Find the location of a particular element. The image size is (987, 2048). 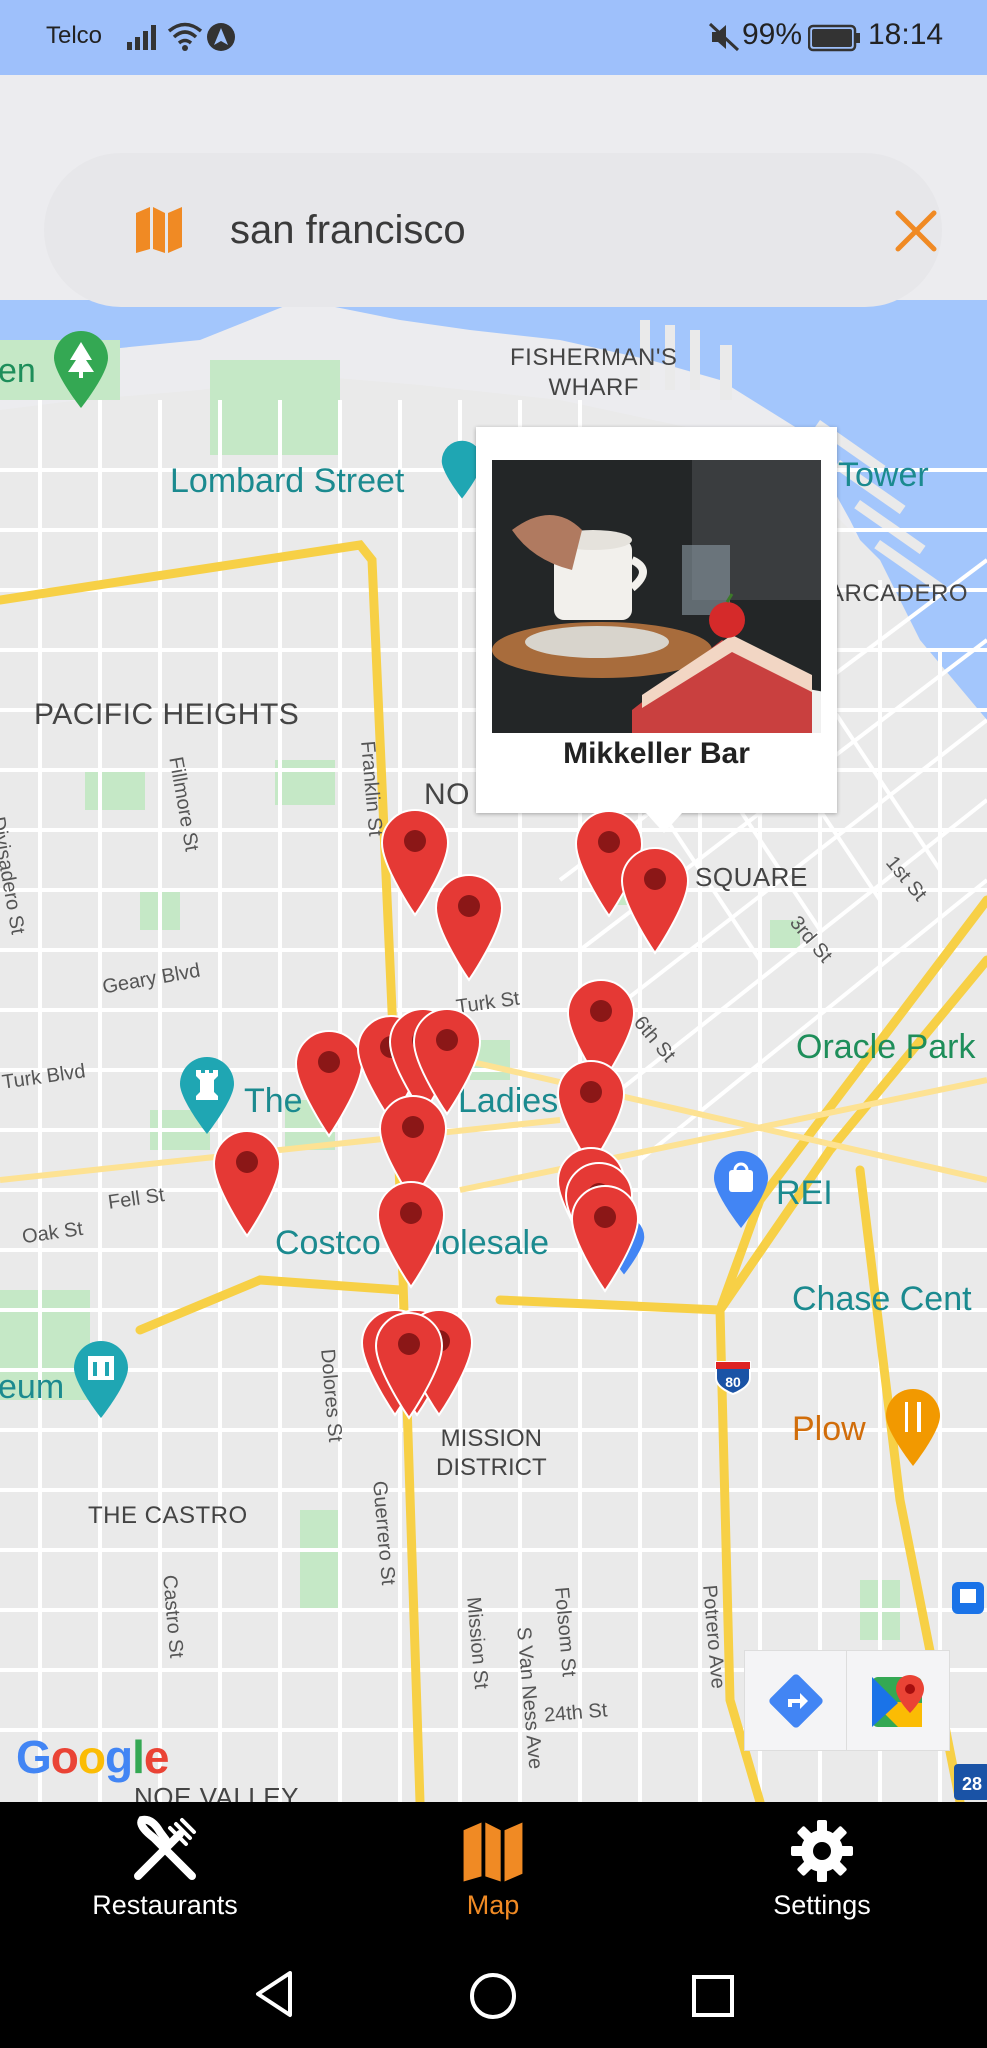

castro-label: THE CASTRO is located at coordinates (168, 1515).